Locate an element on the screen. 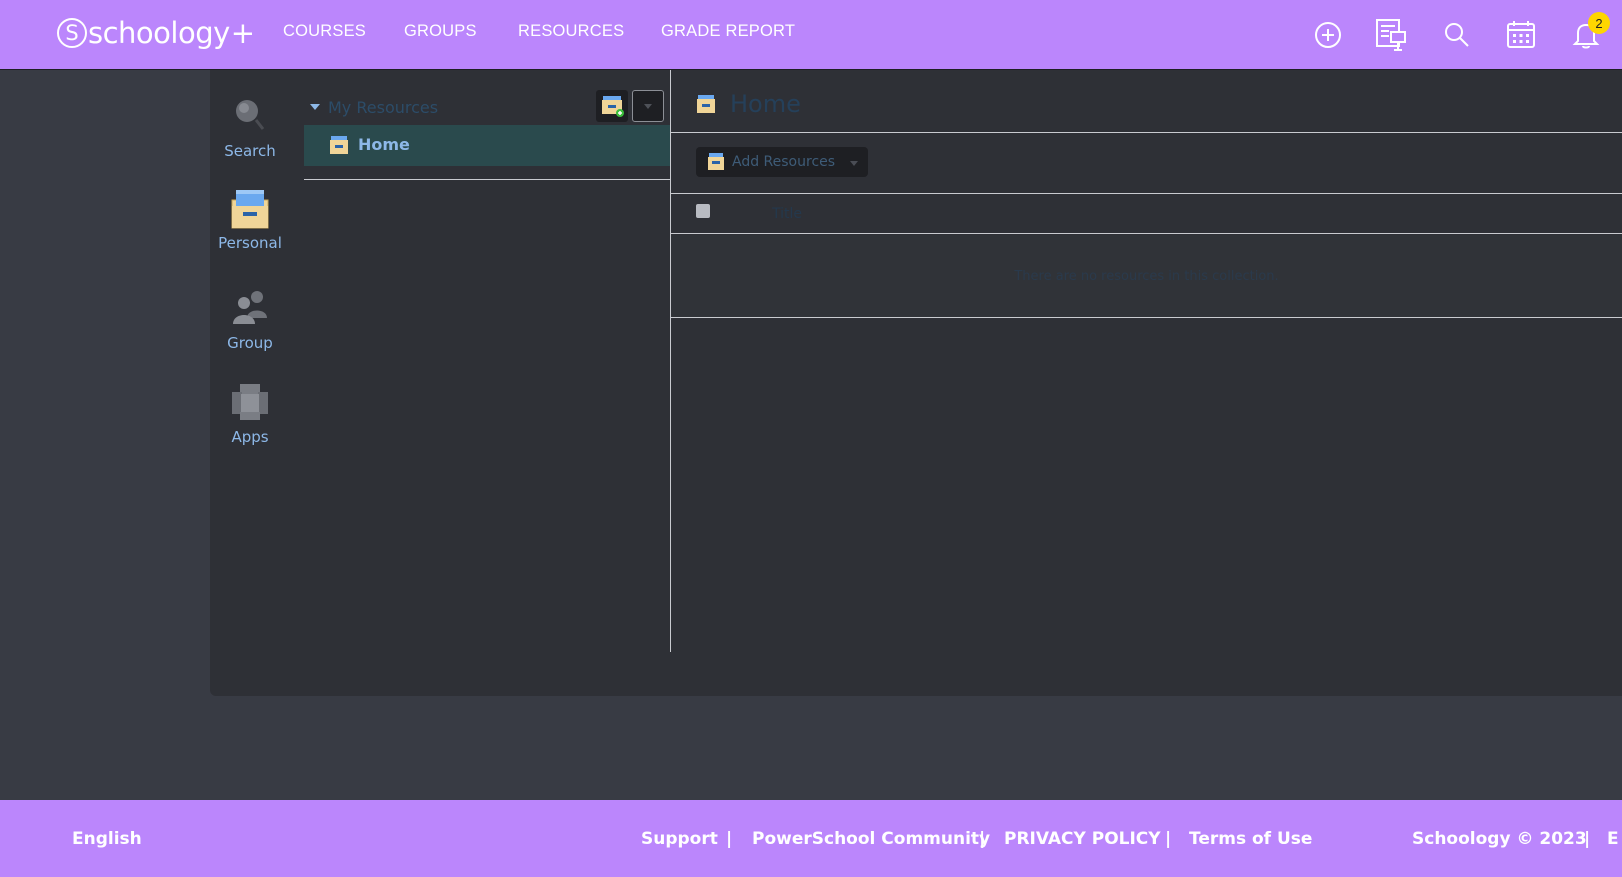  leftnav-personal: Personal is located at coordinates (250, 220).